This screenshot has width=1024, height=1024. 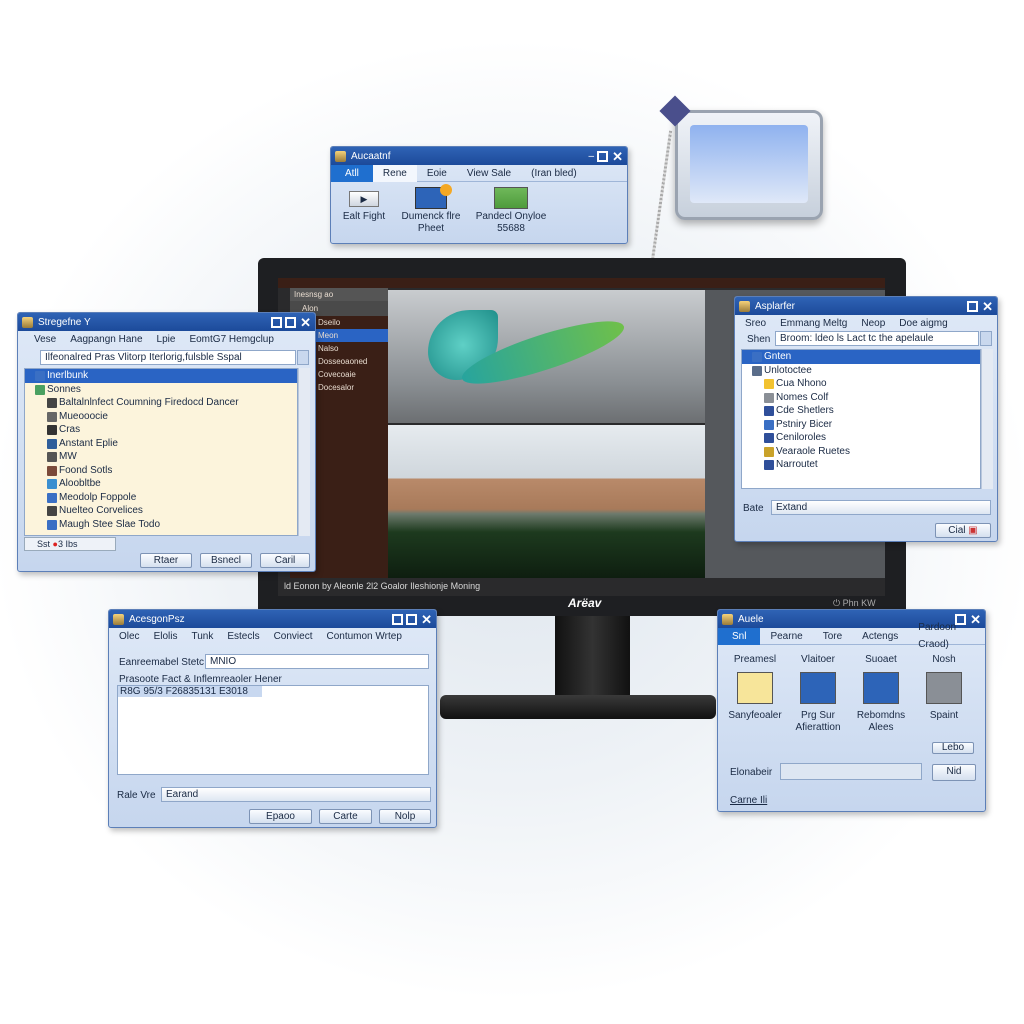 What do you see at coordinates (923, 323) in the screenshot?
I see `menu-item: Doe aigmg` at bounding box center [923, 323].